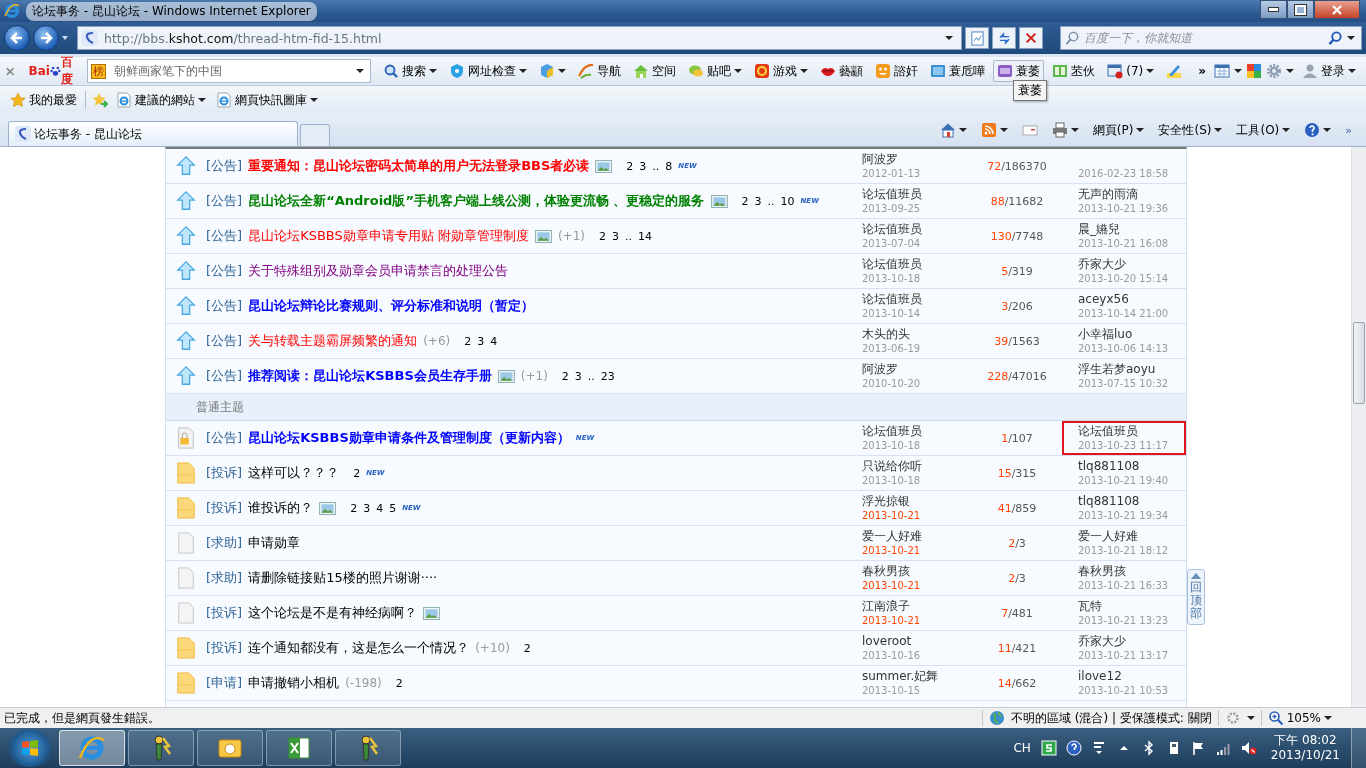  Describe the element at coordinates (1190, 130) in the screenshot. I see `command-button: 安全性(S)` at that location.